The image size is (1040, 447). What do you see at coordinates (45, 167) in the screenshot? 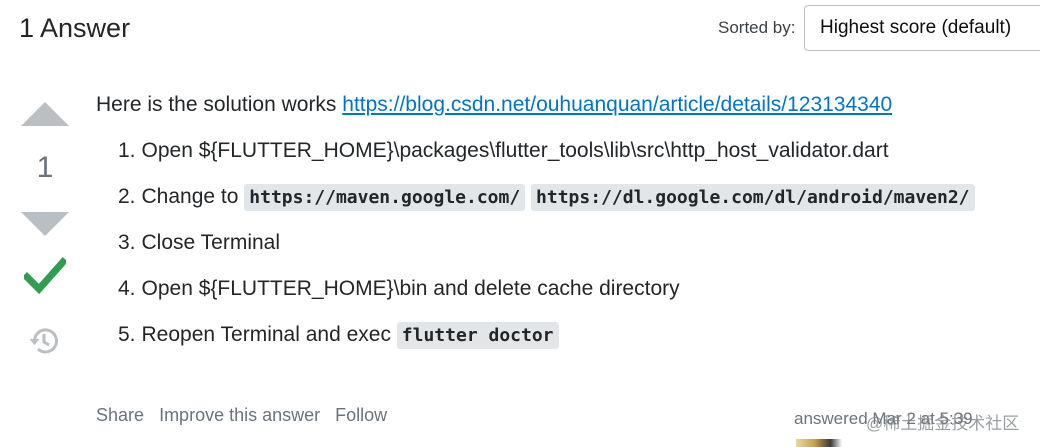
I see `vote-count: 1` at bounding box center [45, 167].